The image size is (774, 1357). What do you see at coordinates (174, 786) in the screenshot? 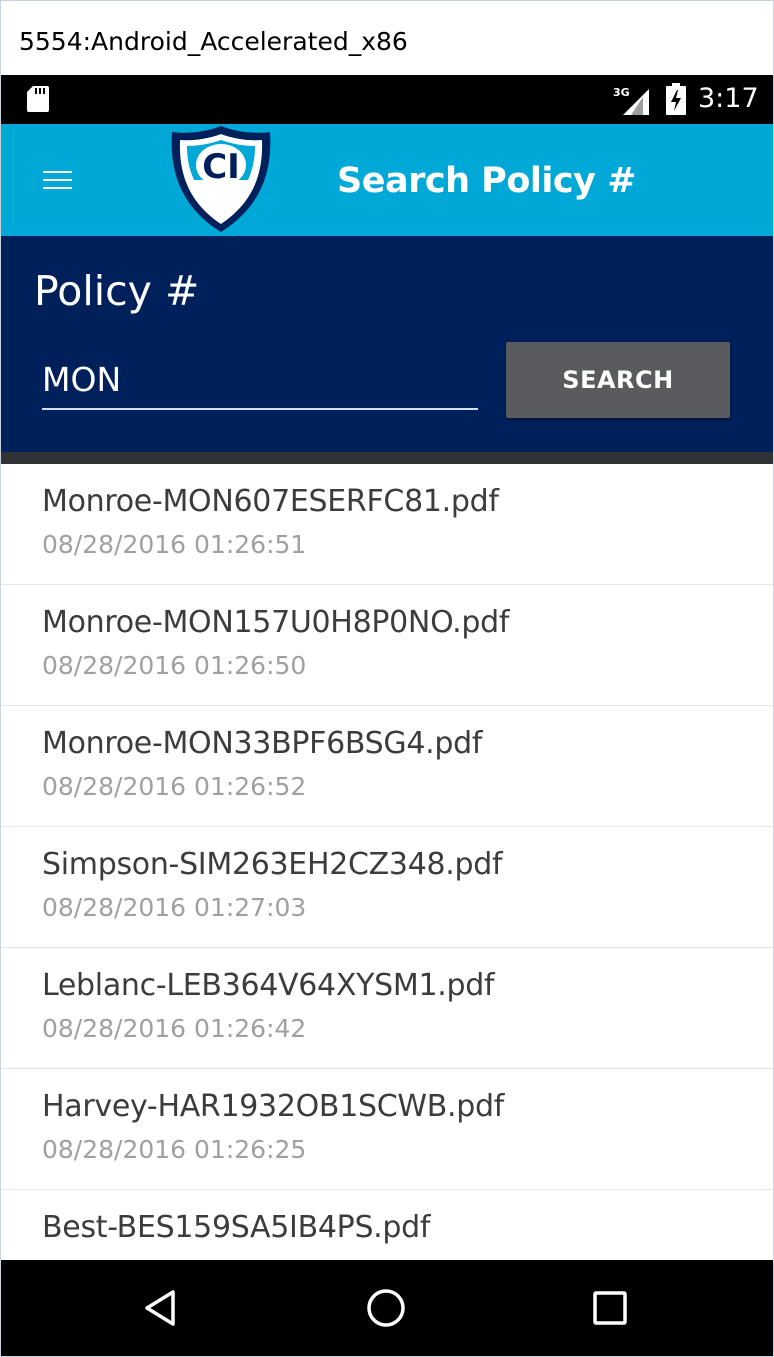
I see `result-timestamp: 08/28/2016 01:26:52` at bounding box center [174, 786].